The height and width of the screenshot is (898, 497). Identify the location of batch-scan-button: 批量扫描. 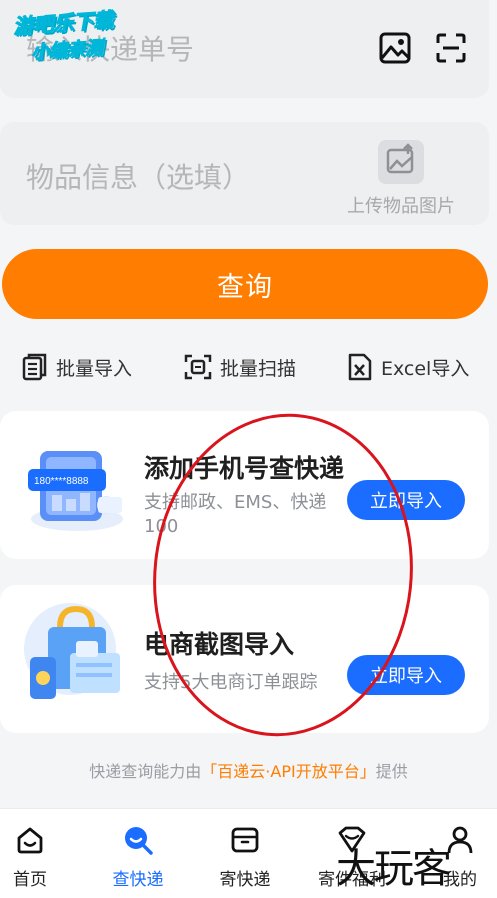
(240, 367).